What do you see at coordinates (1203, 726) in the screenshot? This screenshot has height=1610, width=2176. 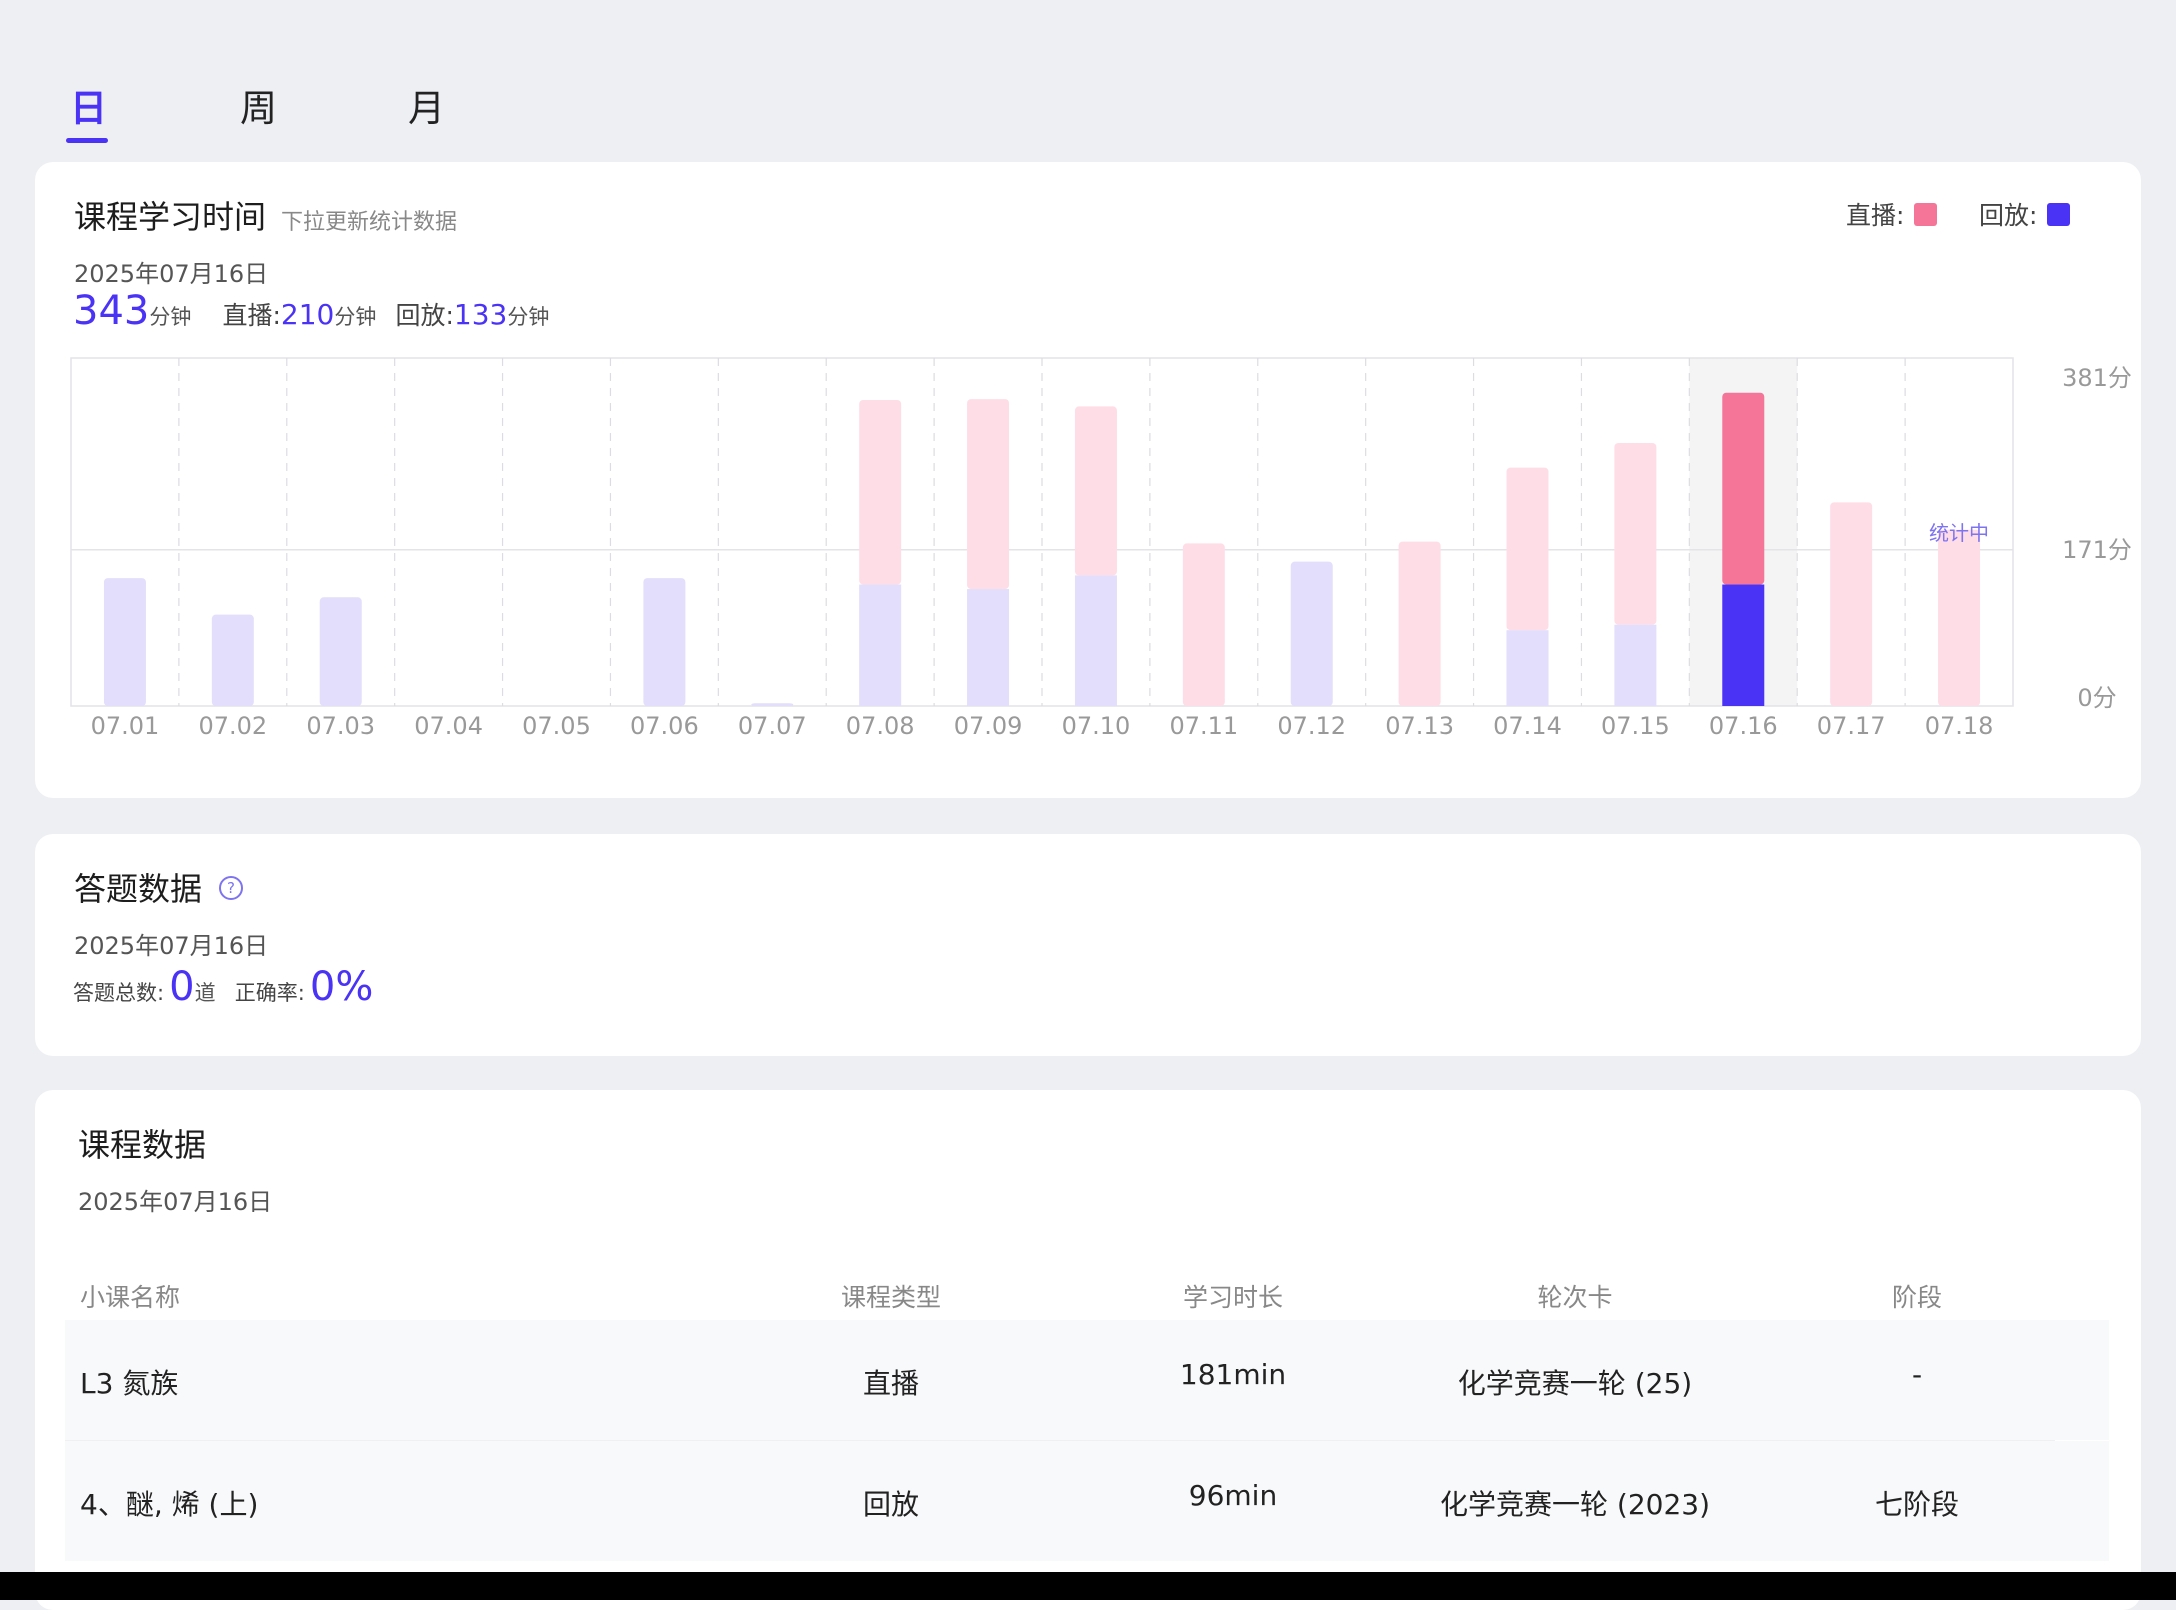 I see `x-tick-label: 07.11` at bounding box center [1203, 726].